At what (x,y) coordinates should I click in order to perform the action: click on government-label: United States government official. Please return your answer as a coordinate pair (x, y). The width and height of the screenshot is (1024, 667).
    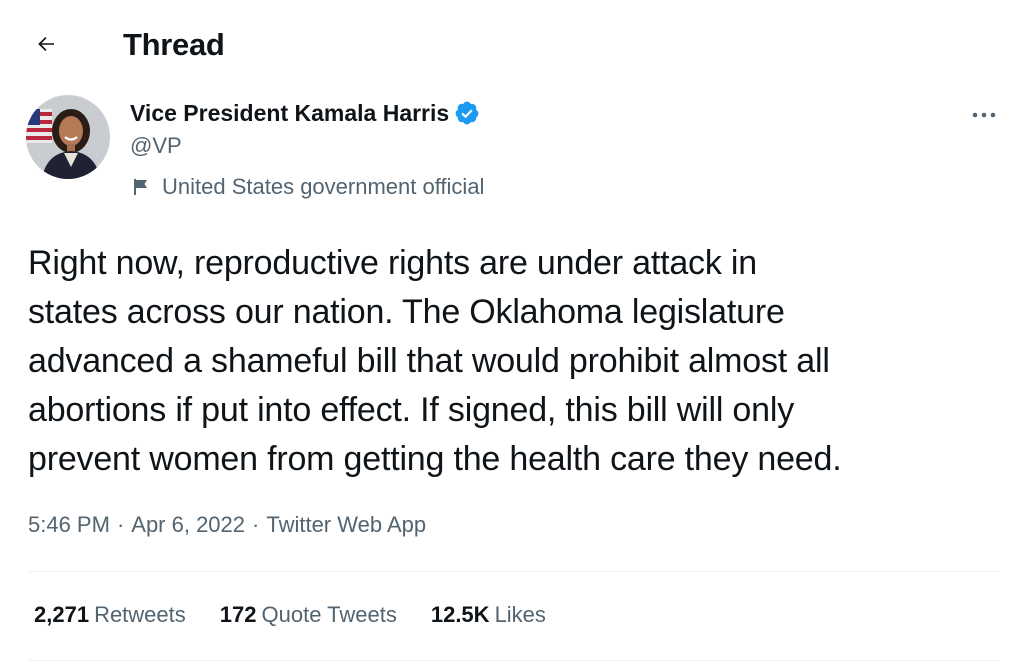
    Looking at the image, I should click on (308, 187).